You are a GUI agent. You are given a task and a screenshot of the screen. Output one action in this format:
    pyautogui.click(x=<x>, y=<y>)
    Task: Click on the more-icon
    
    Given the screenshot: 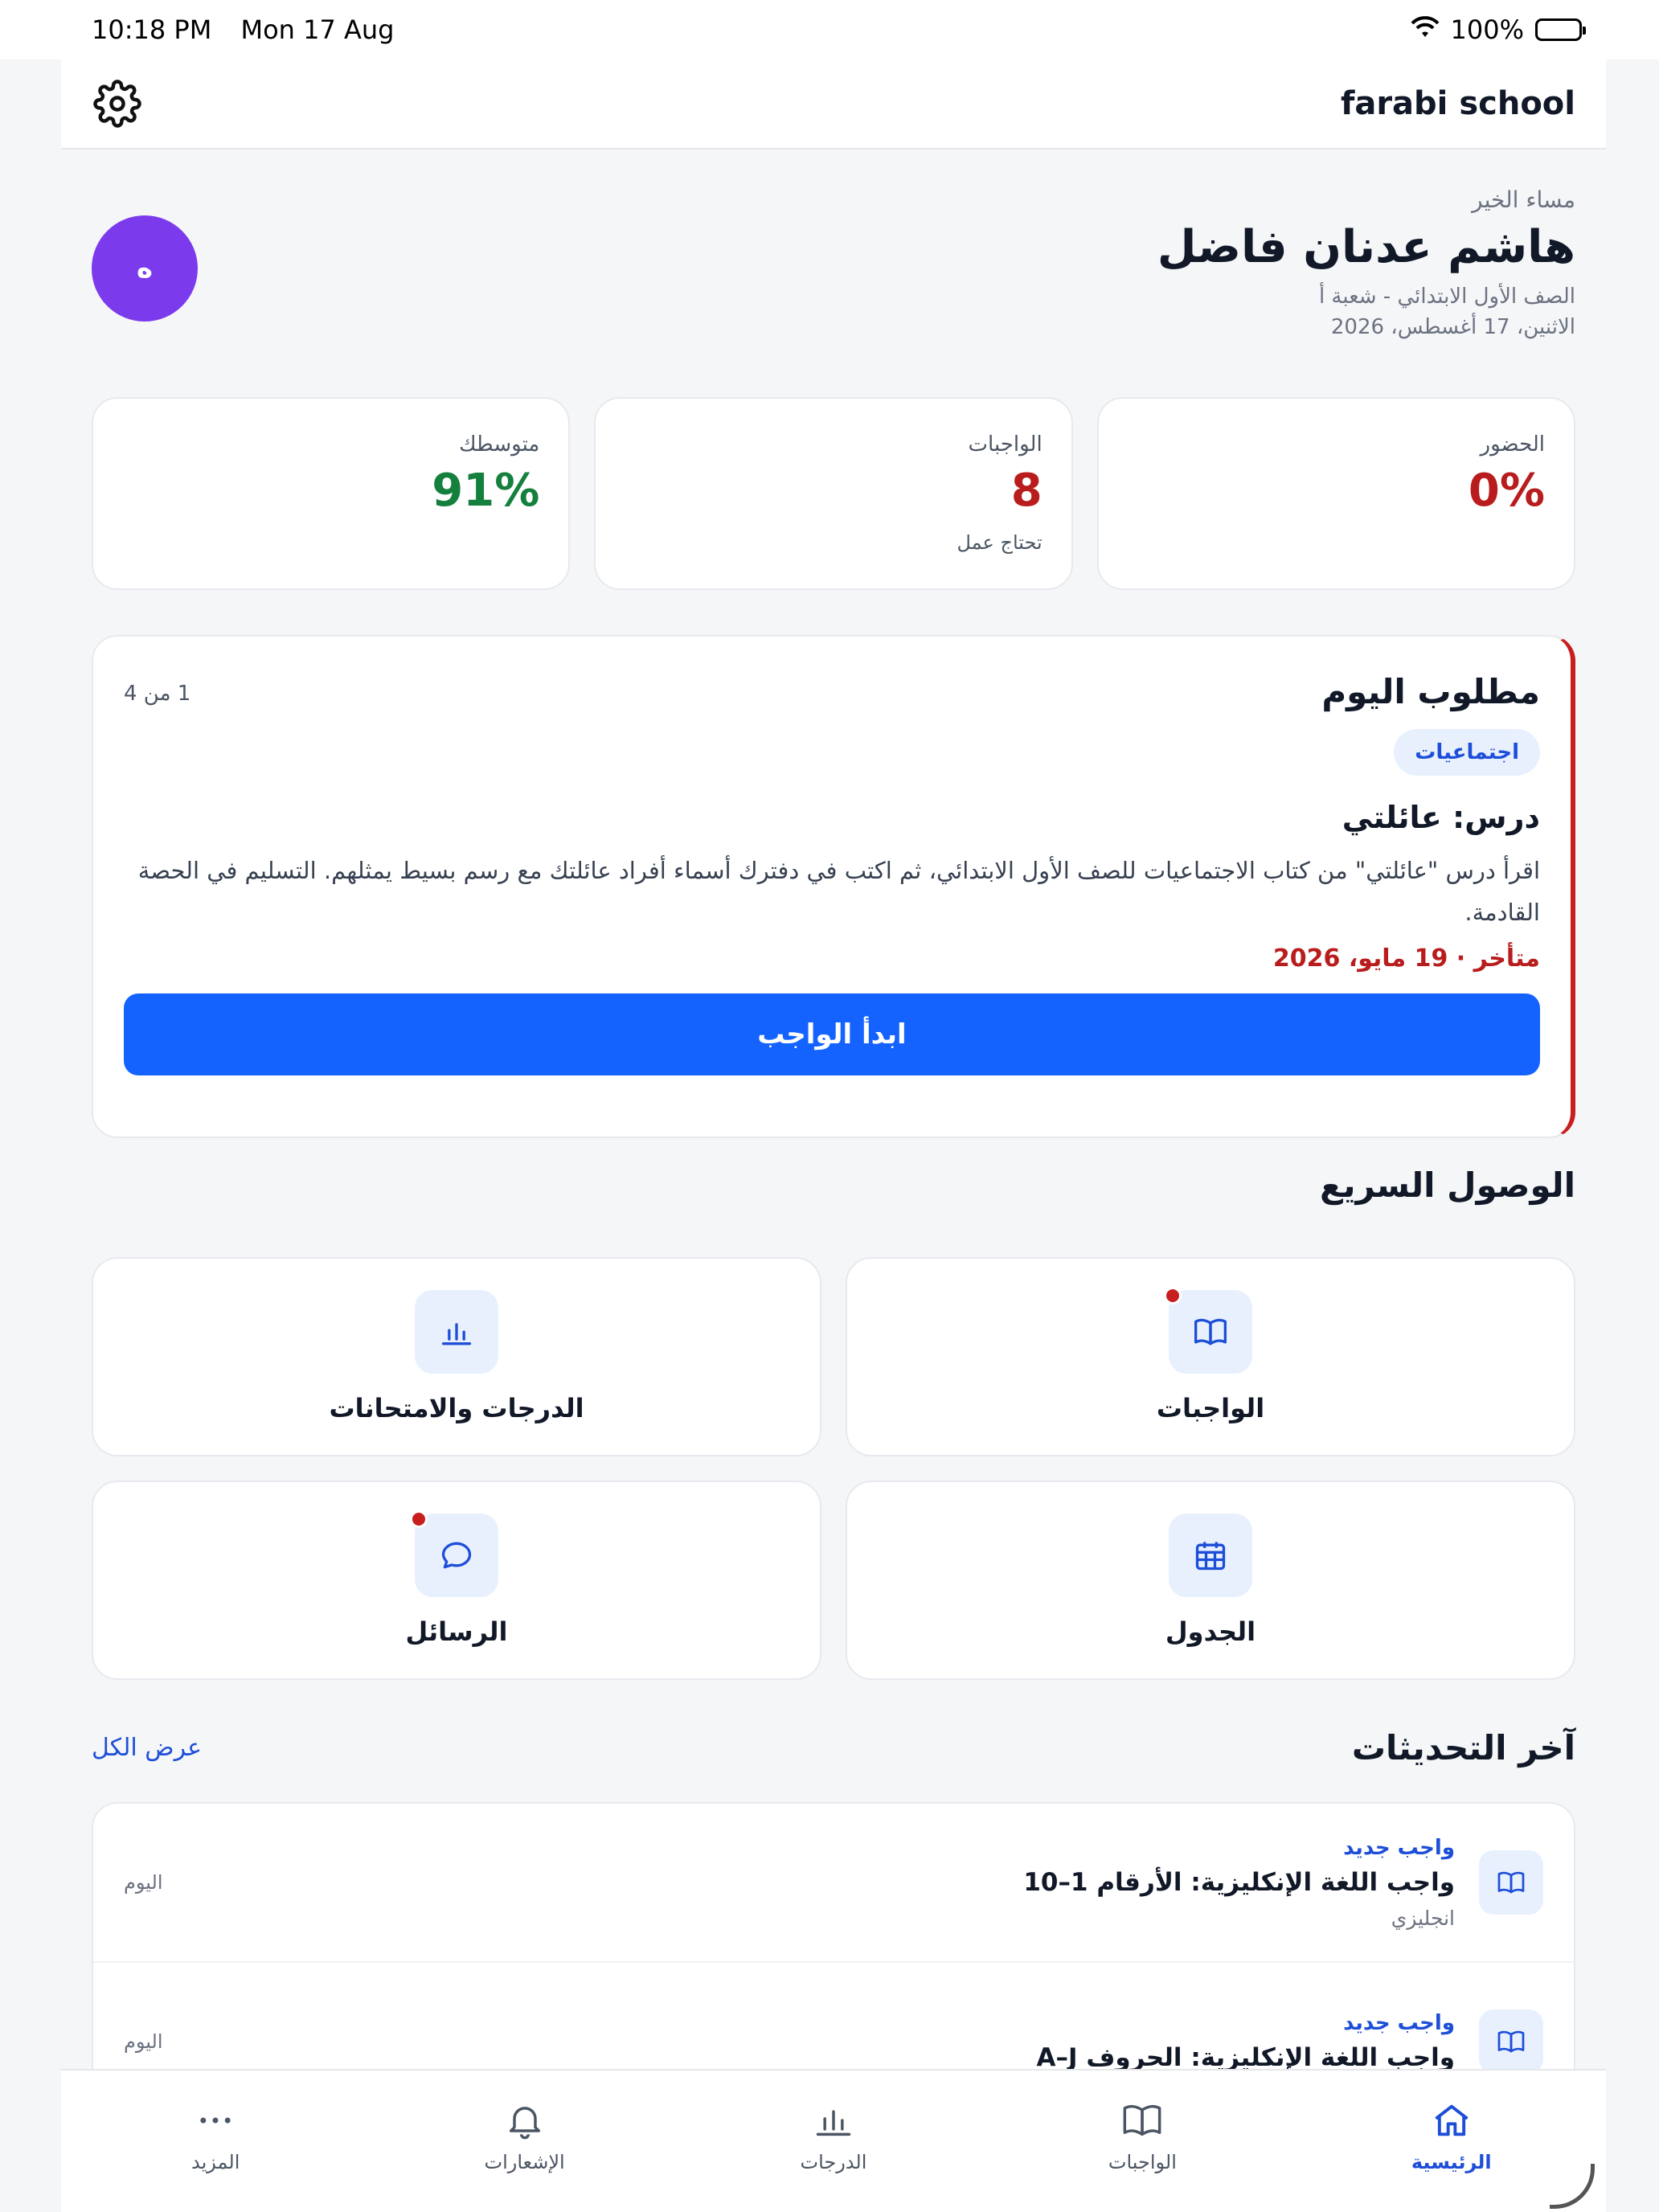 What is the action you would take?
    pyautogui.click(x=216, y=2120)
    